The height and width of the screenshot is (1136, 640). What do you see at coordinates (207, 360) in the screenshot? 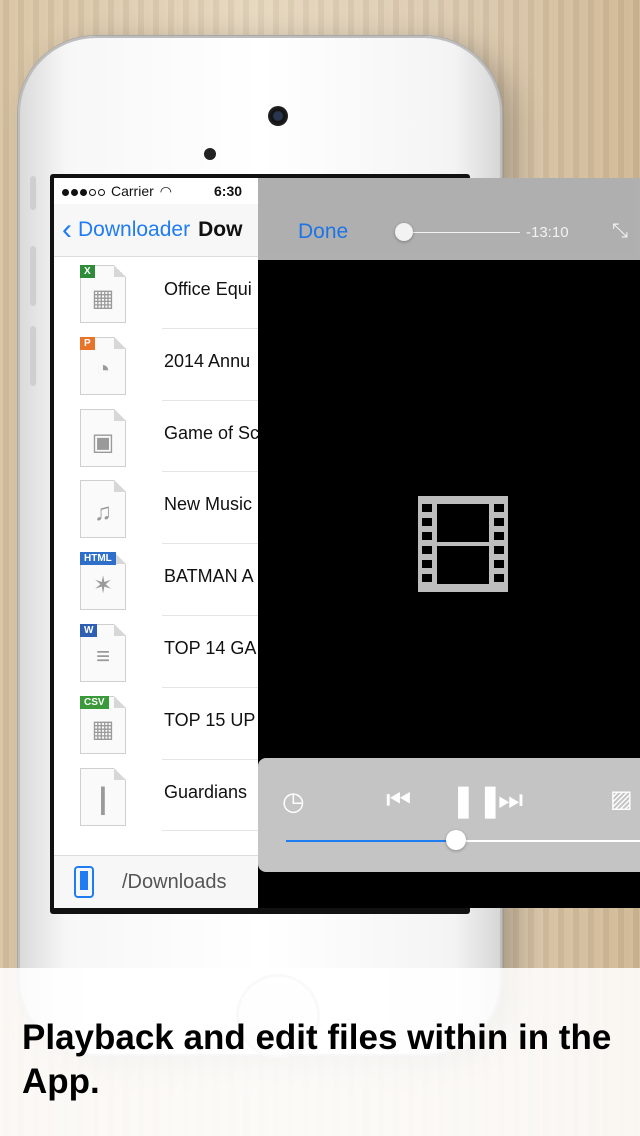
I see `file-name: 2014 Annu` at bounding box center [207, 360].